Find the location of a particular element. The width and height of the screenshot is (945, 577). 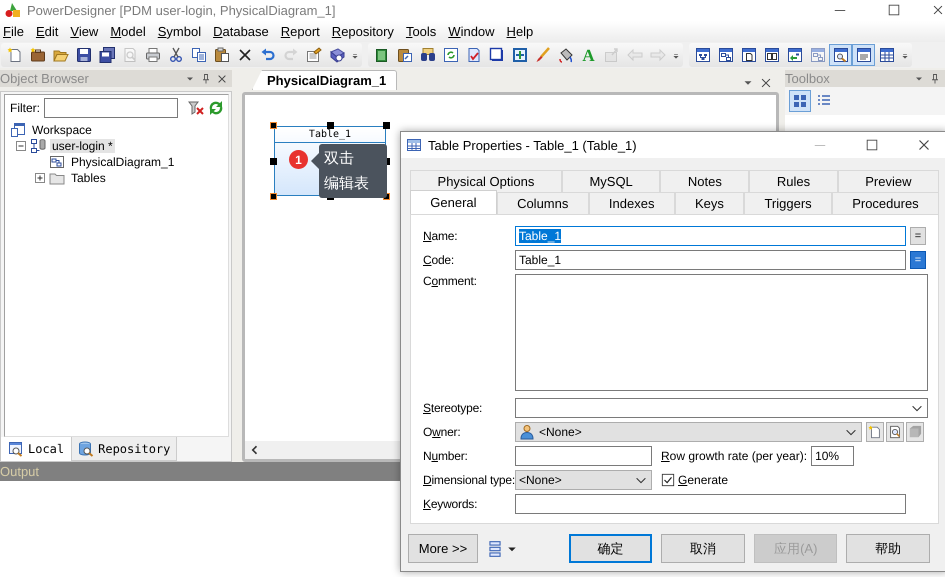

diagram-tab: PhysicalDiagram_1 is located at coordinates (325, 80).